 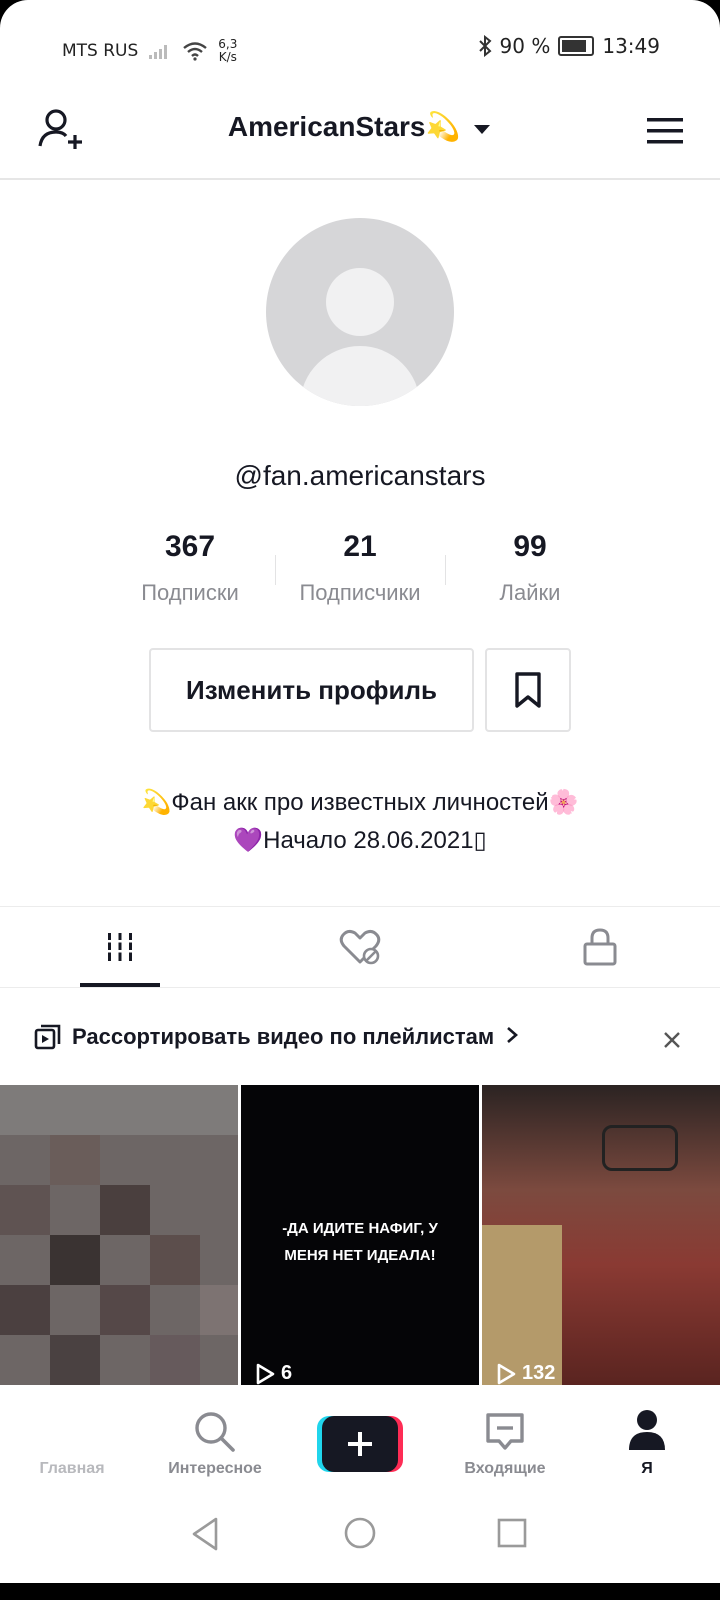 I want to click on tab-private, so click(x=600, y=947).